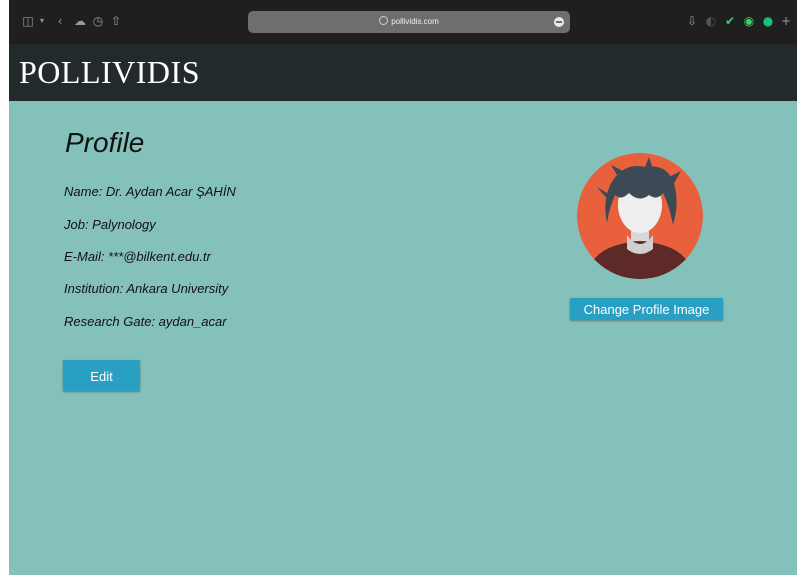 Image resolution: width=797 pixels, height=575 pixels. What do you see at coordinates (150, 191) in the screenshot?
I see `profile-name: Name: Dr. Aydan Acar ŞAHİN` at bounding box center [150, 191].